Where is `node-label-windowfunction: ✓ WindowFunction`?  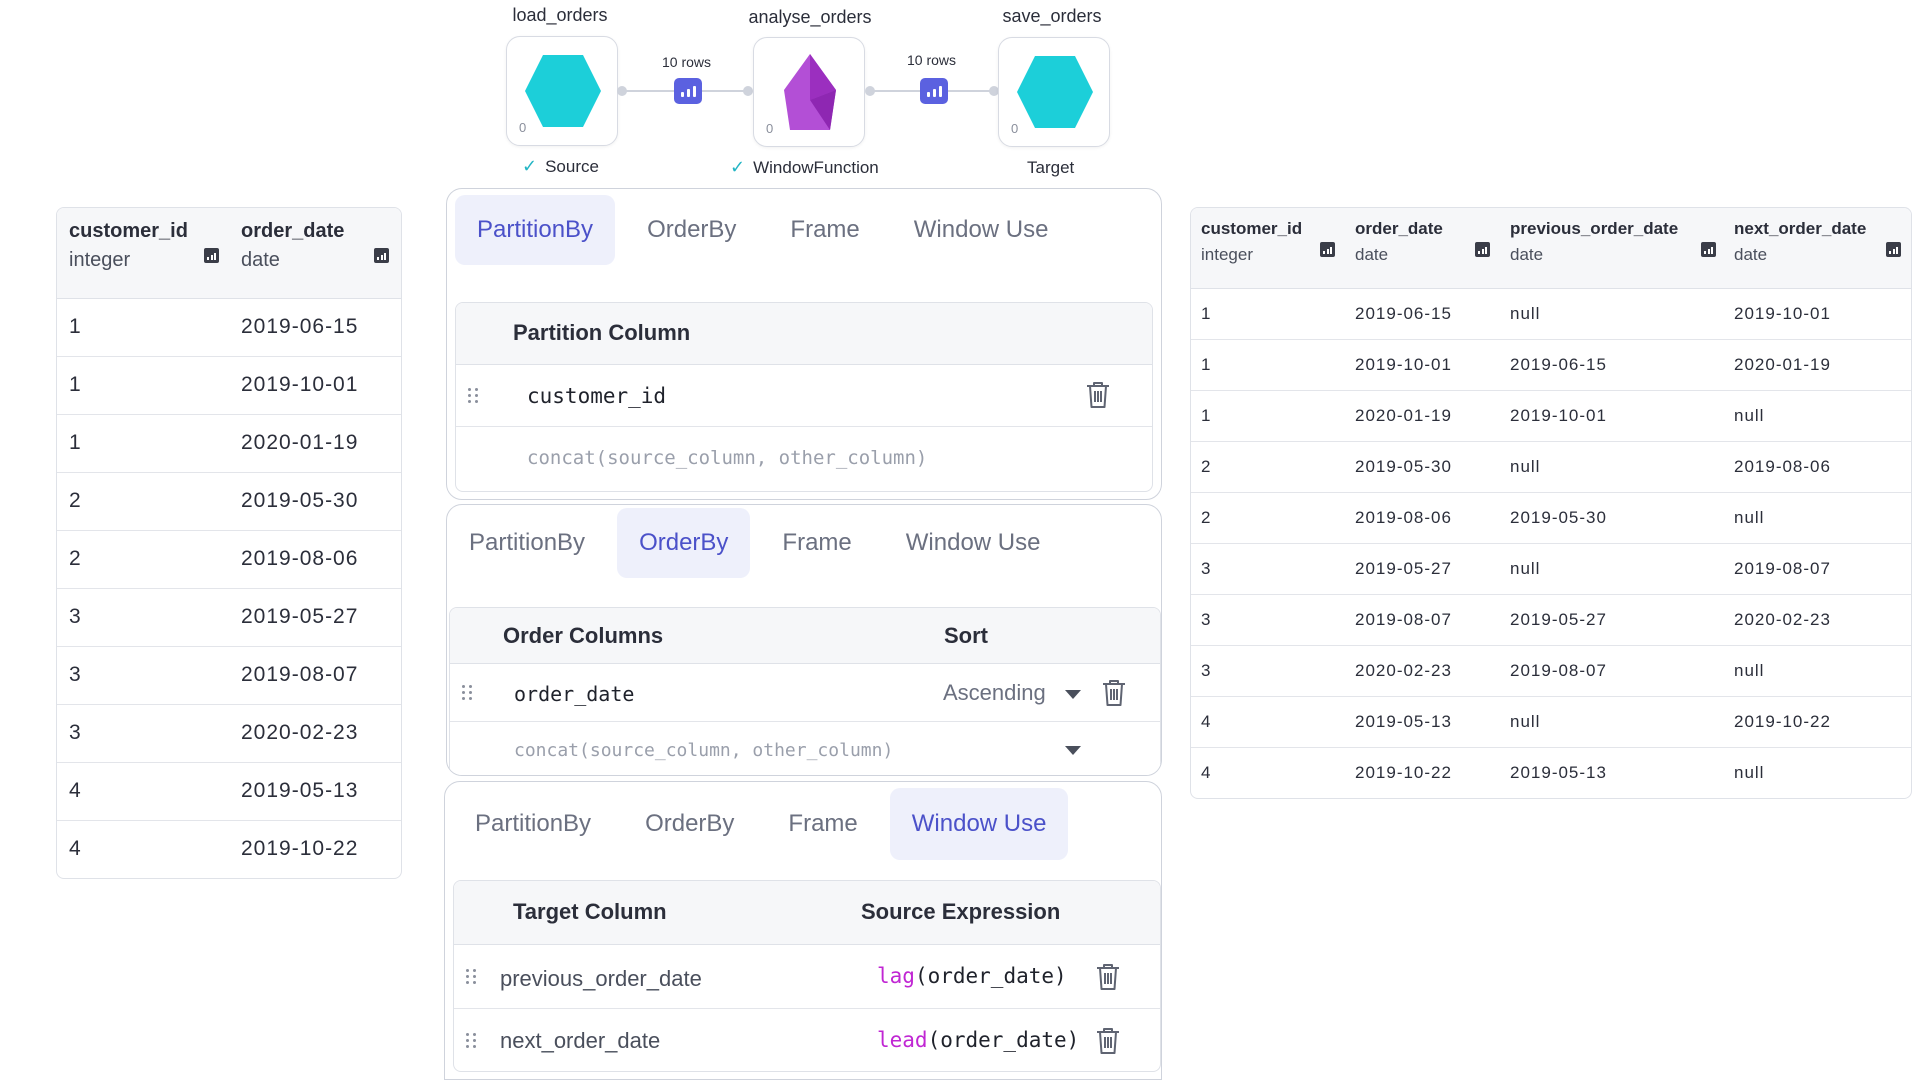 node-label-windowfunction: ✓ WindowFunction is located at coordinates (804, 167).